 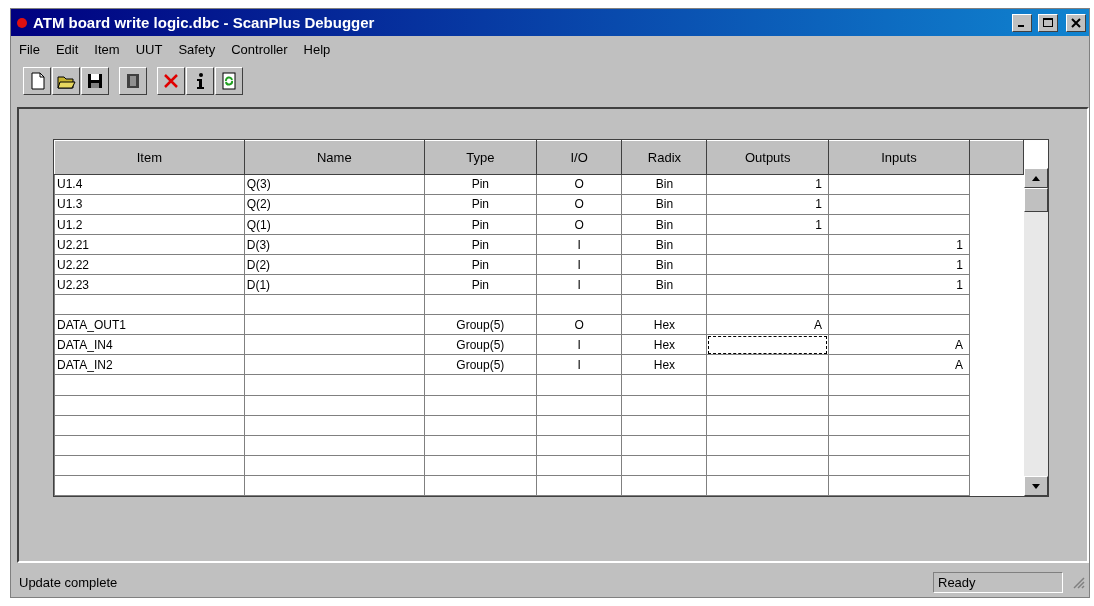 I want to click on menu-item: Item, so click(x=107, y=49).